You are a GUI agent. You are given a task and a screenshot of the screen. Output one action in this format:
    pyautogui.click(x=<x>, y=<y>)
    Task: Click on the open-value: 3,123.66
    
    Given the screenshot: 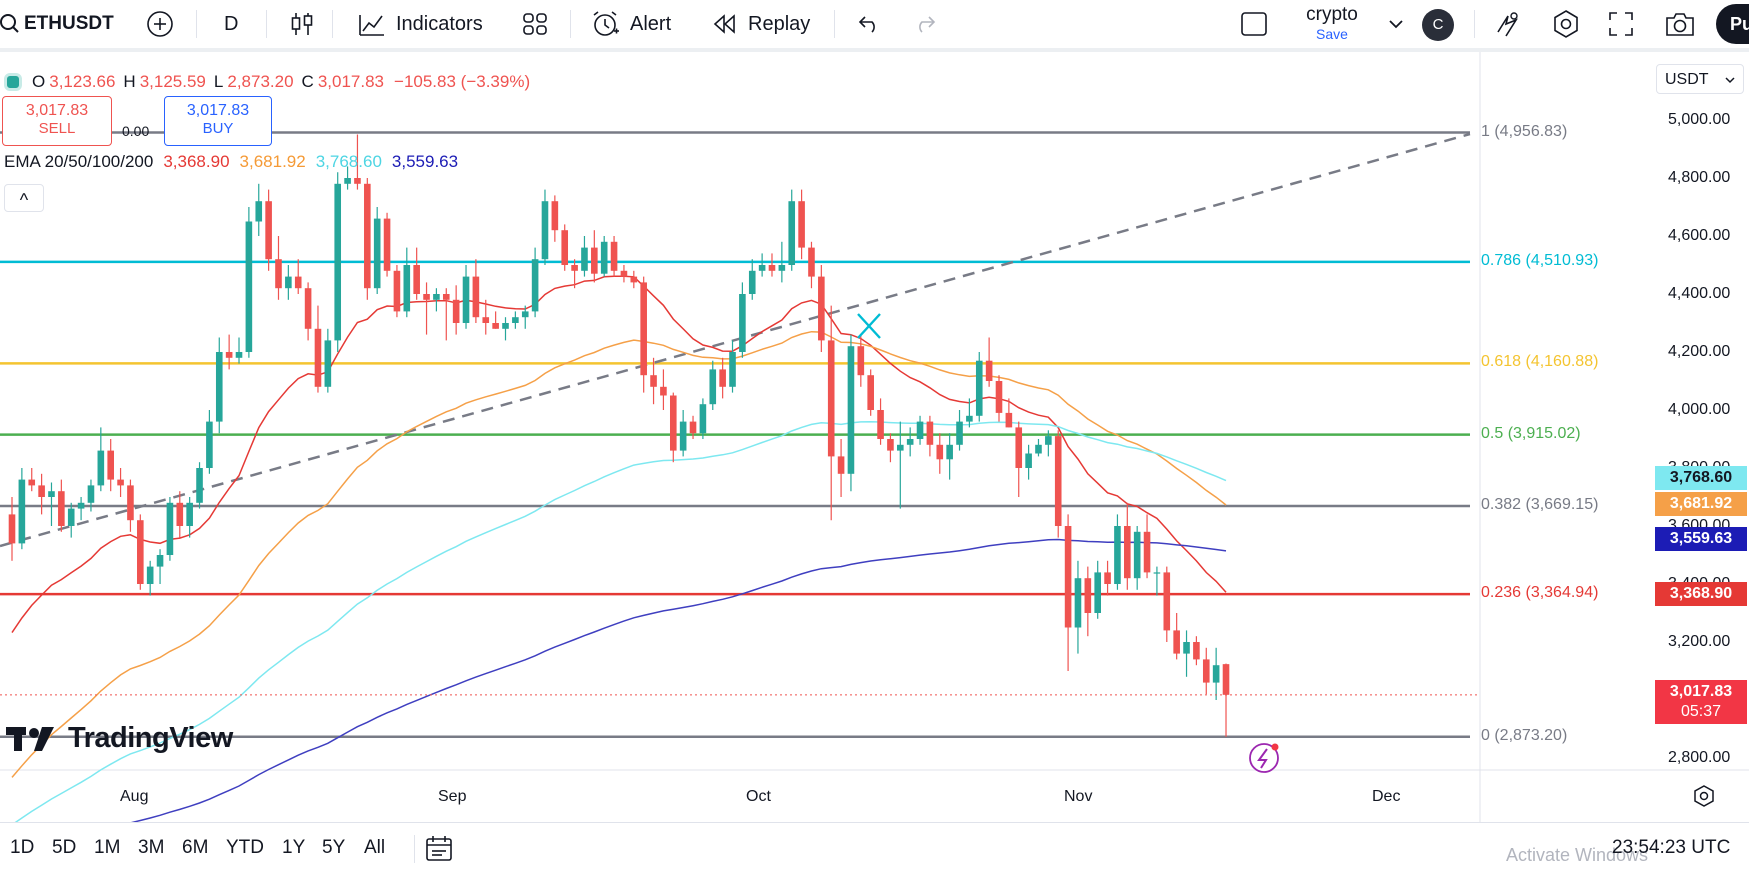 What is the action you would take?
    pyautogui.click(x=82, y=81)
    